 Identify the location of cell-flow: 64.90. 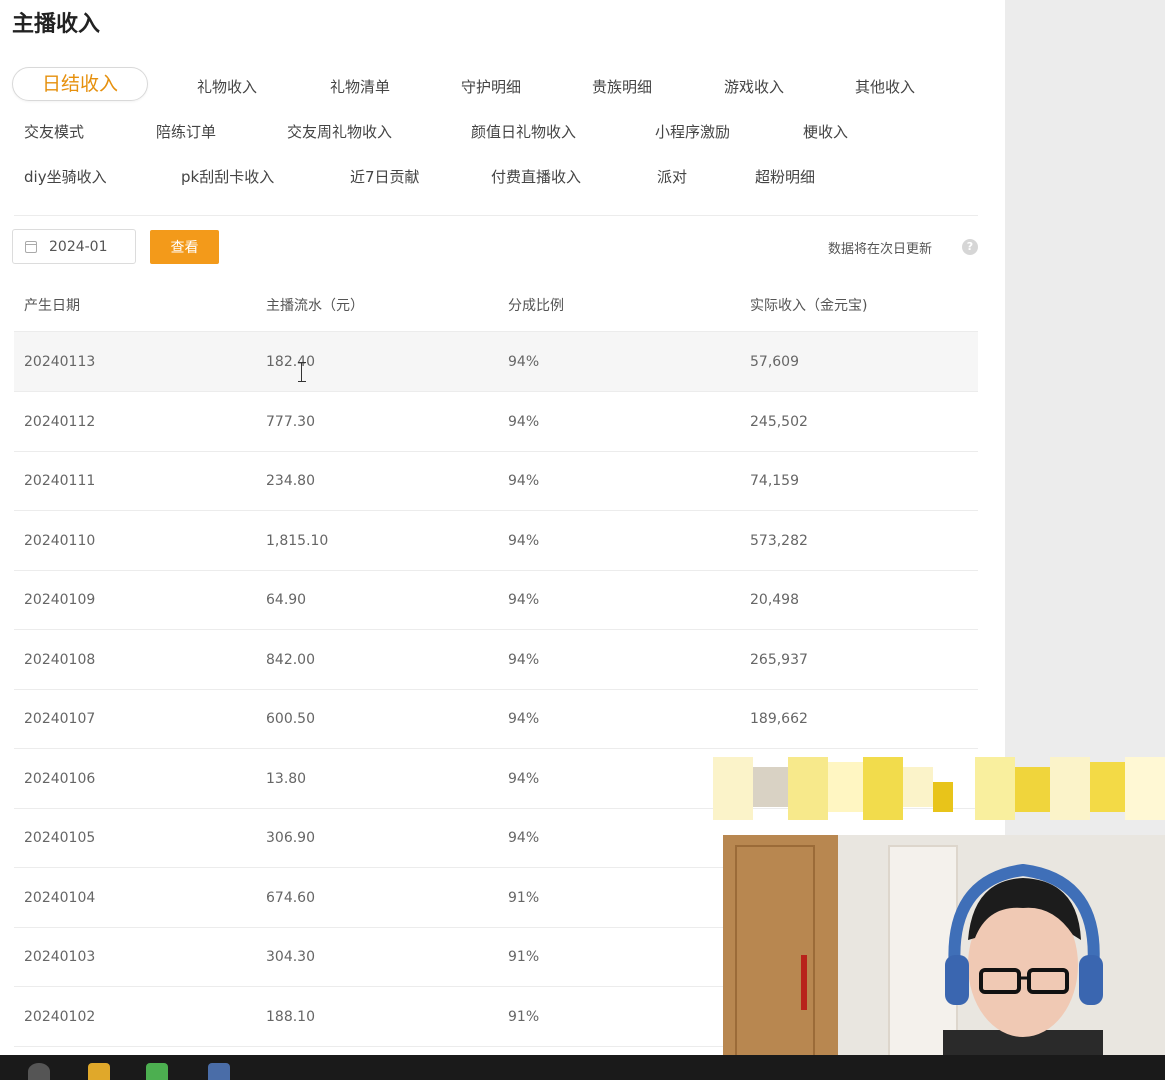
(286, 600).